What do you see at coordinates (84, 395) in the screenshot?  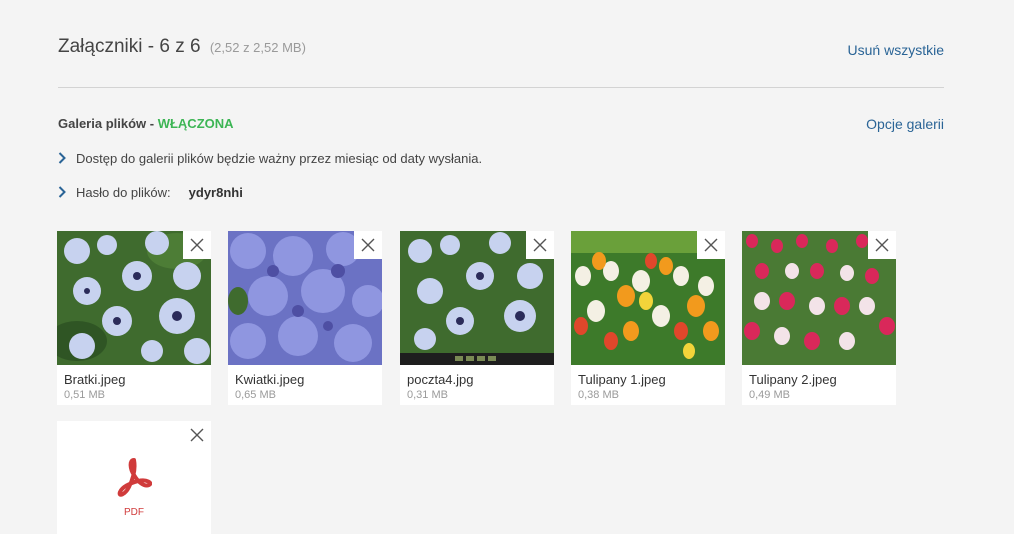 I see `file-size: 0,51 MB` at bounding box center [84, 395].